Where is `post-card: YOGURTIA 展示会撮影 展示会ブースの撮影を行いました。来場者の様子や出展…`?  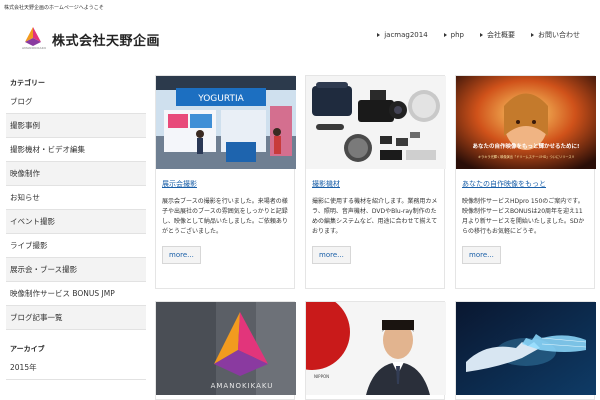
post-card: YOGURTIA 展示会撮影 展示会ブースの撮影を行いました。来場者の様子や出展… is located at coordinates (225, 182).